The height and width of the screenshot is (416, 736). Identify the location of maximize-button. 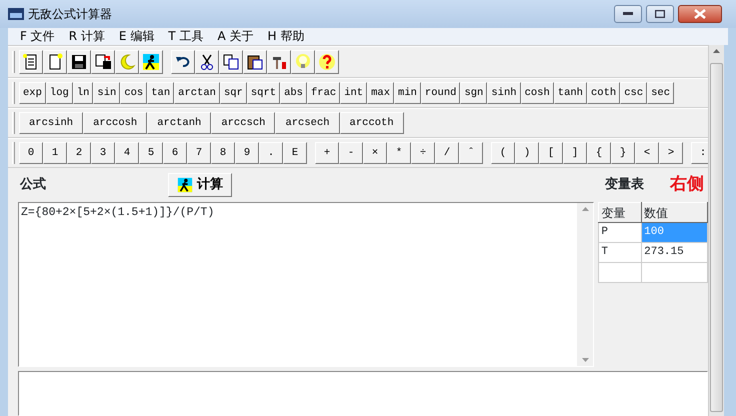
(660, 14).